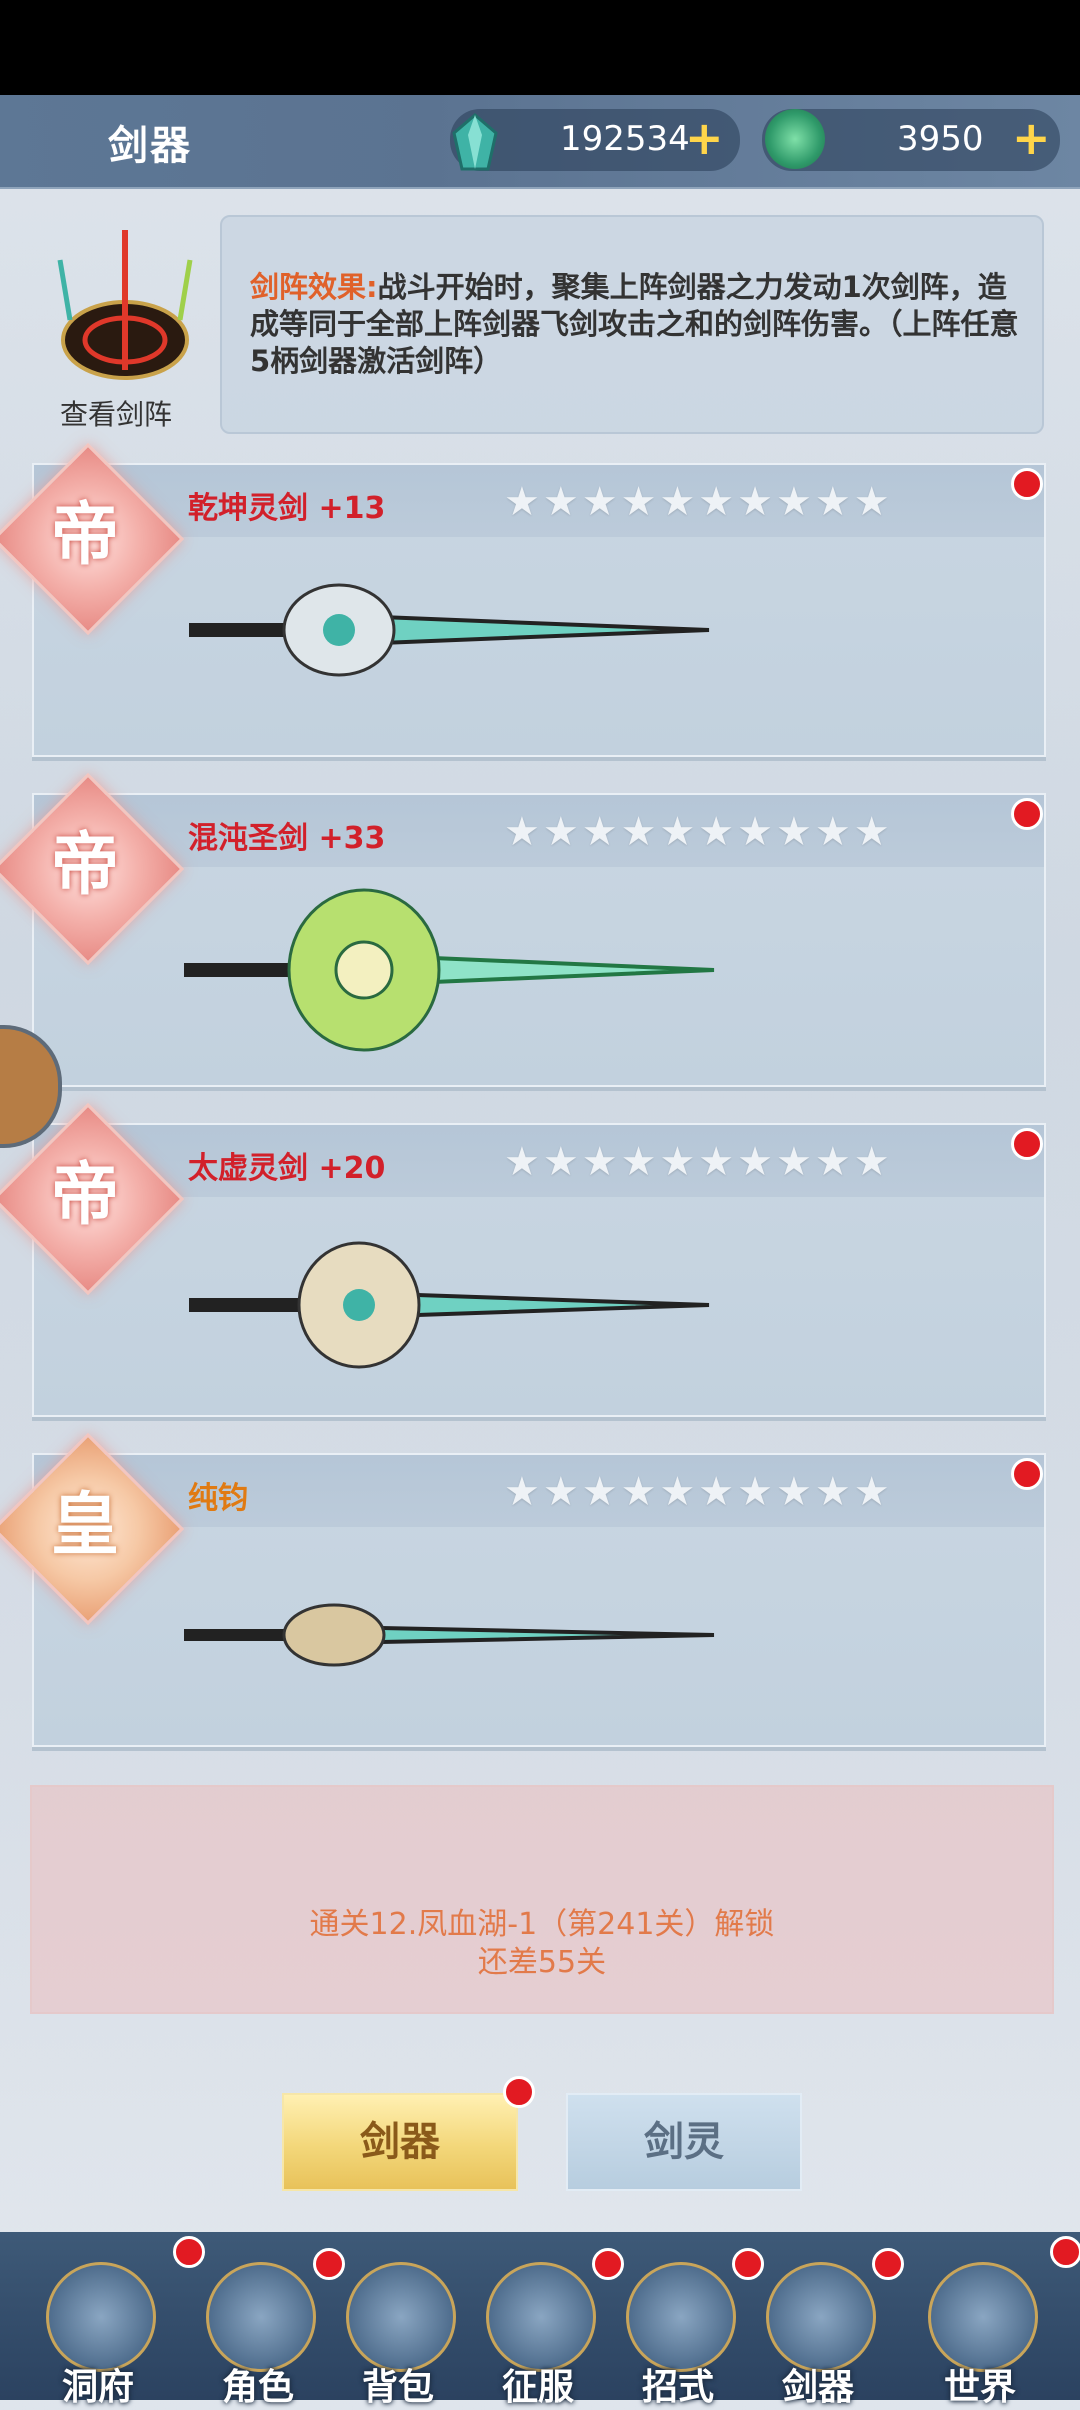 Image resolution: width=1080 pixels, height=2410 pixels. Describe the element at coordinates (540, 142) in the screenshot. I see `top-bar: 剑器 192534 + 3950 +` at that location.